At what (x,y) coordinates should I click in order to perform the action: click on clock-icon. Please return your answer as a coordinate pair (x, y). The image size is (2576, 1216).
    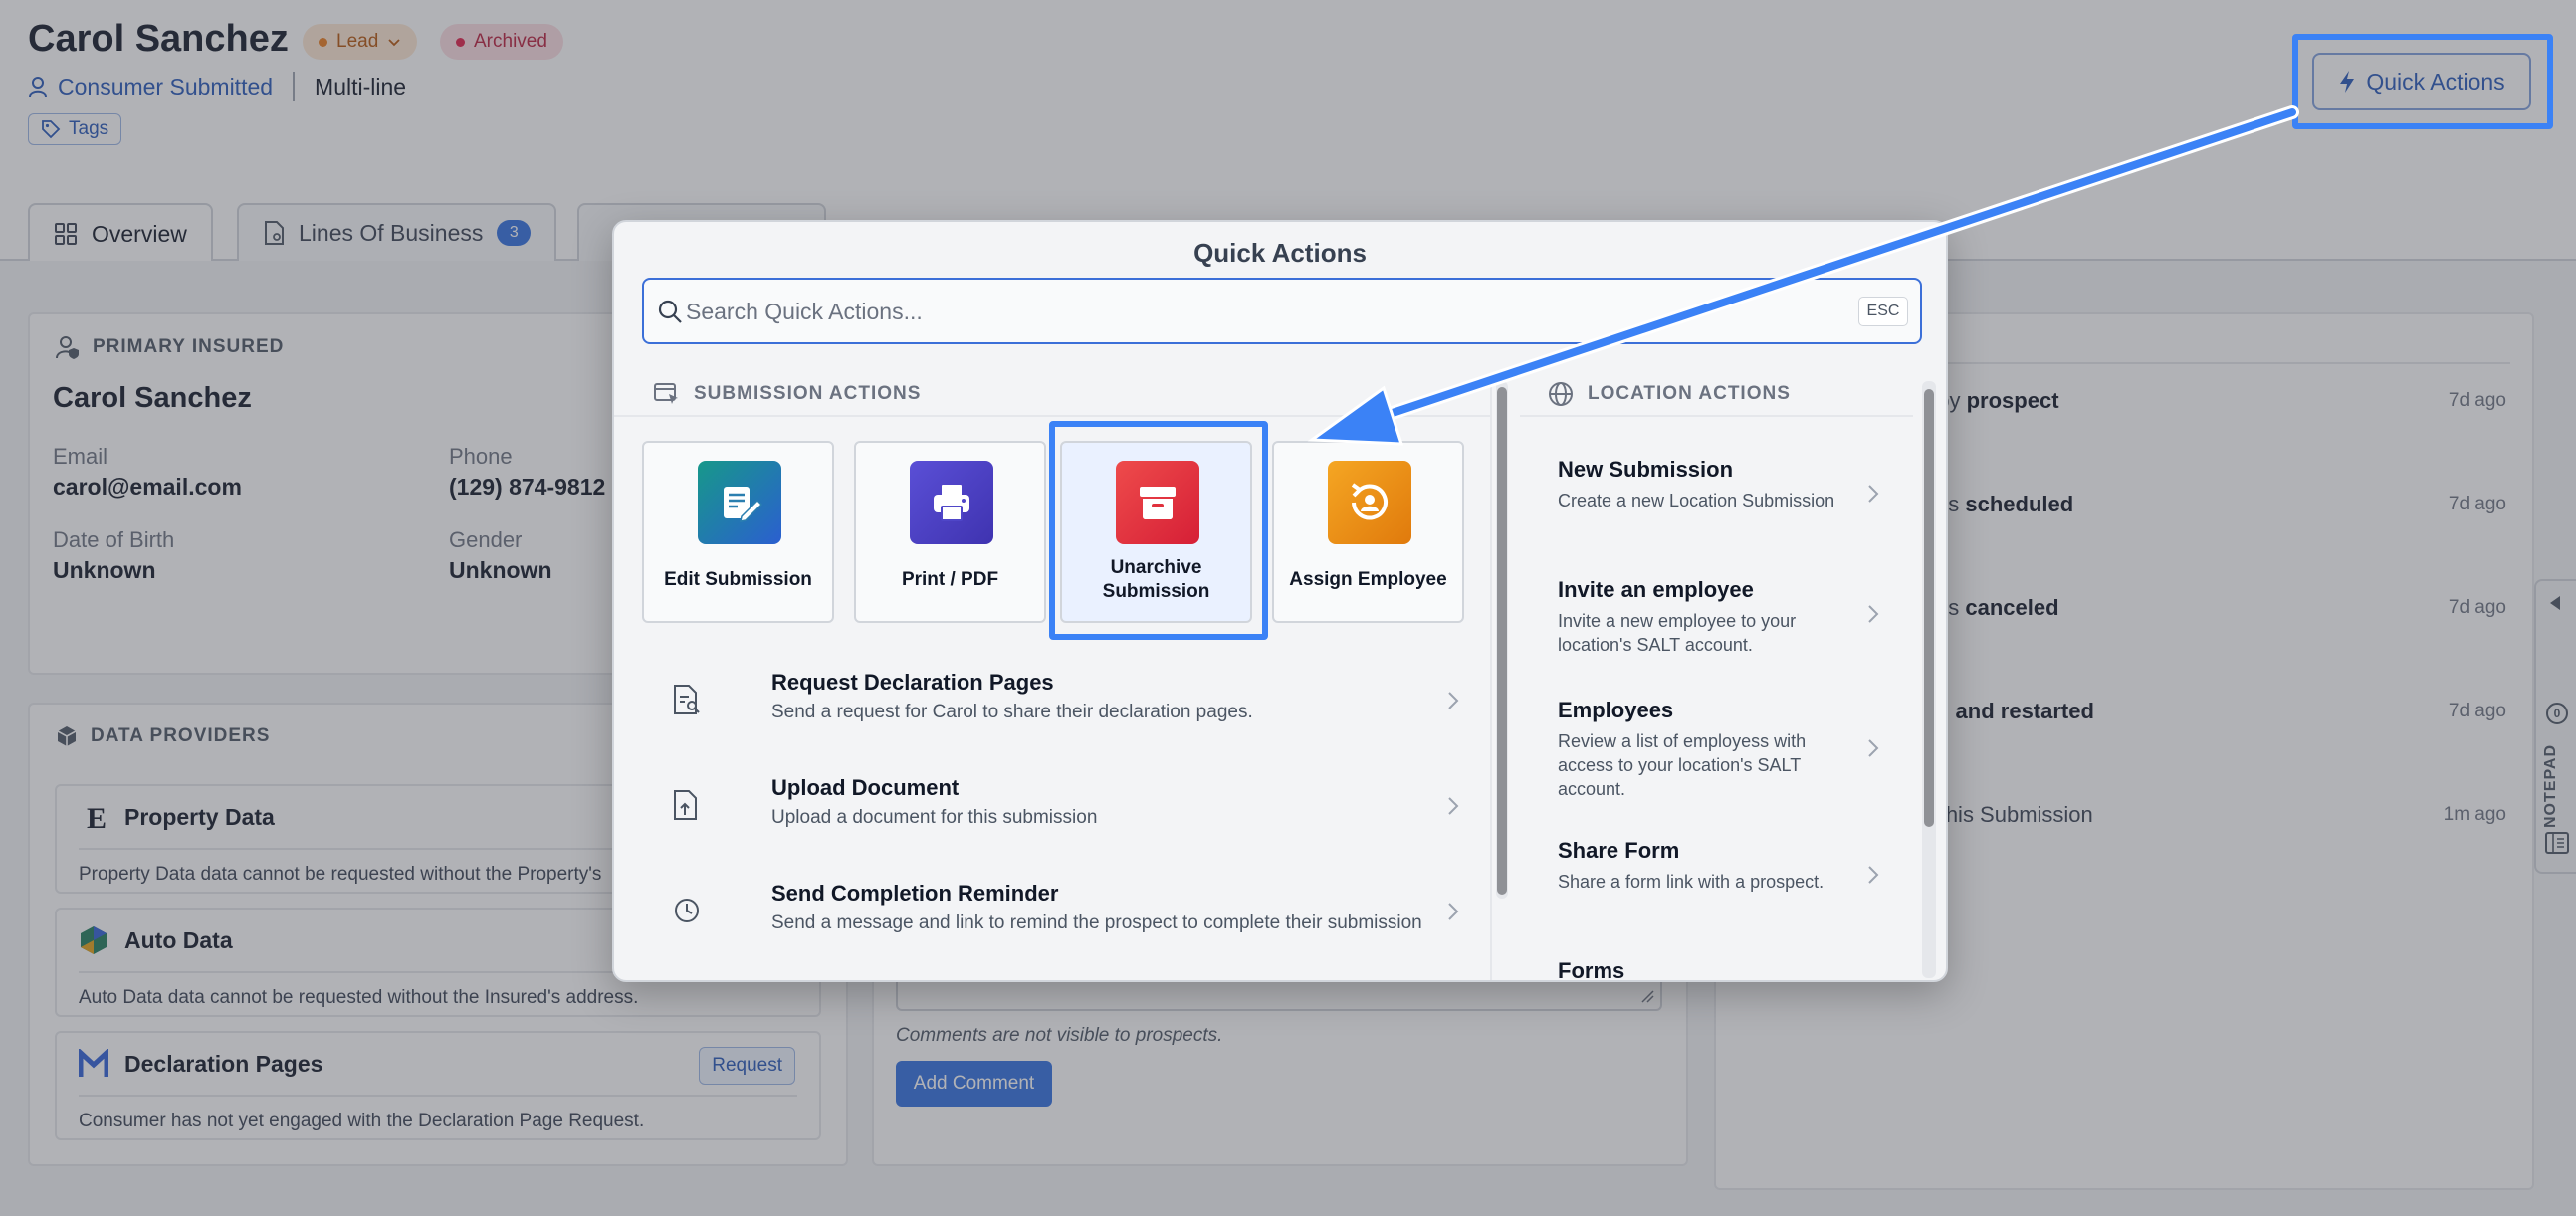
    Looking at the image, I should click on (687, 910).